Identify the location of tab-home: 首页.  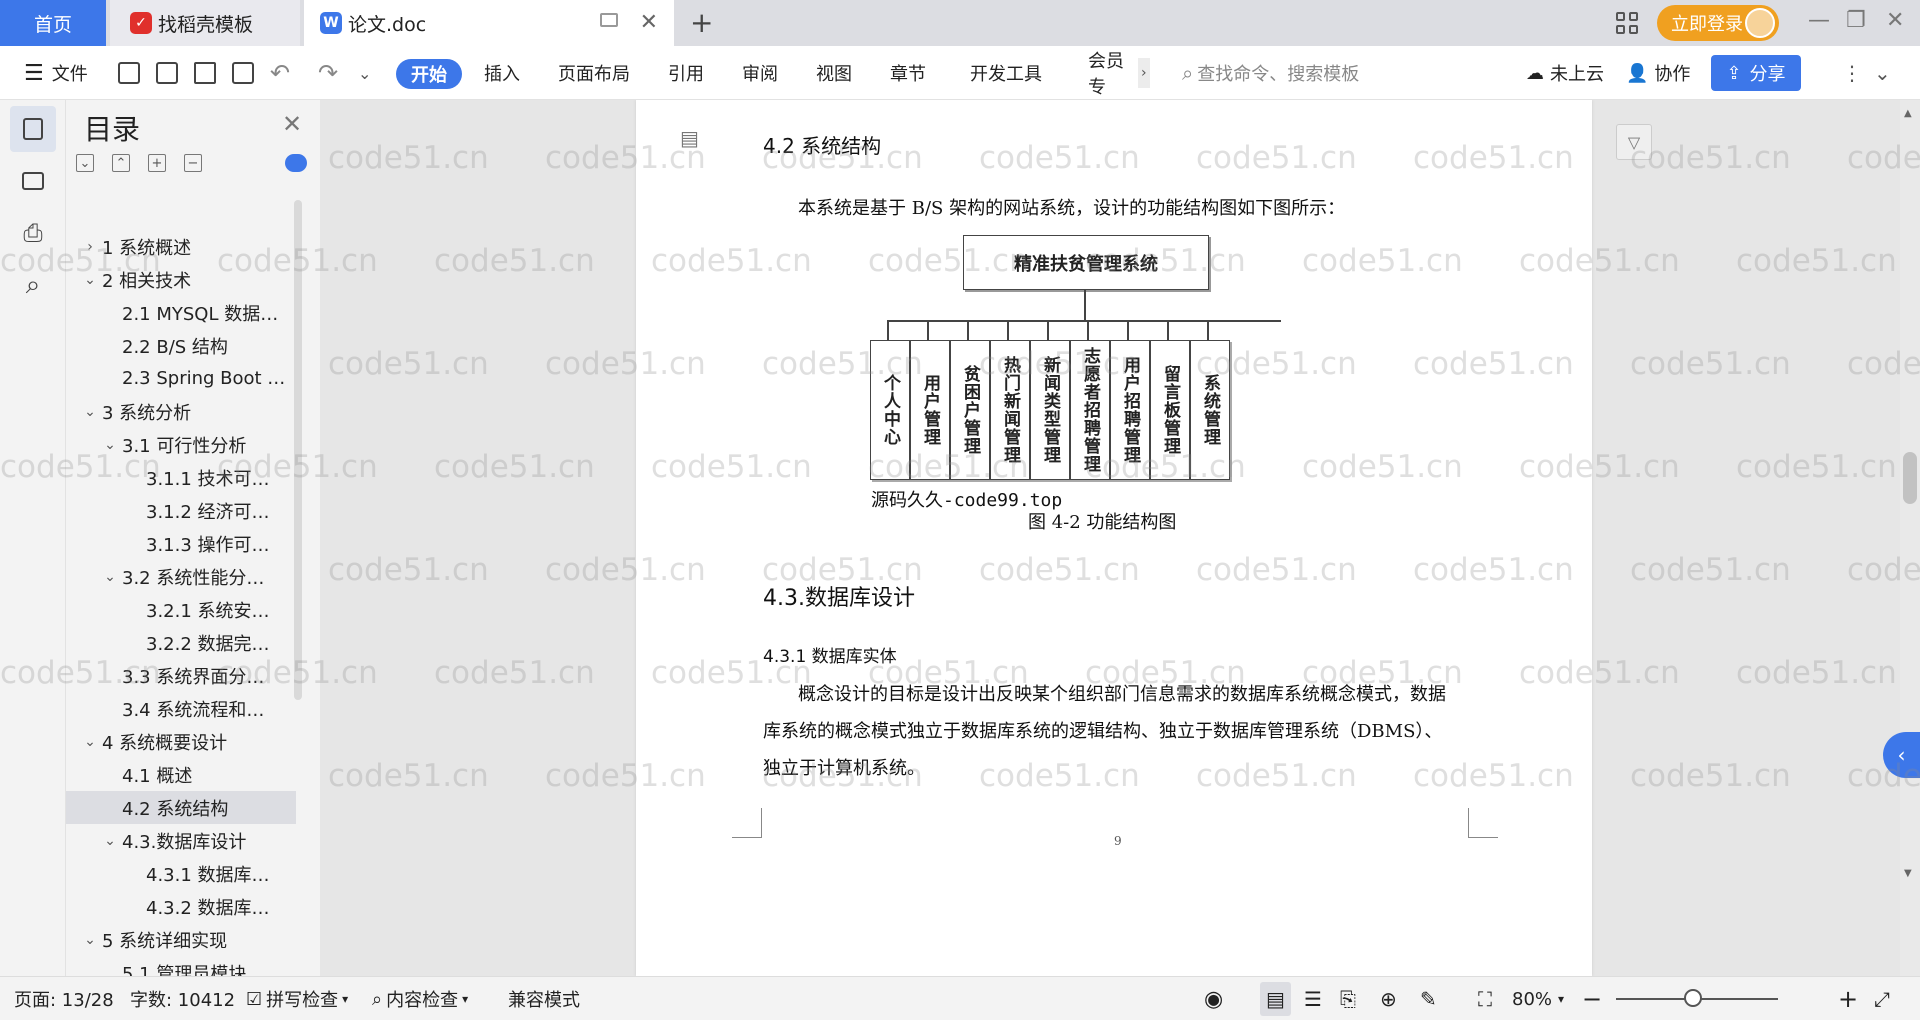
(53, 23).